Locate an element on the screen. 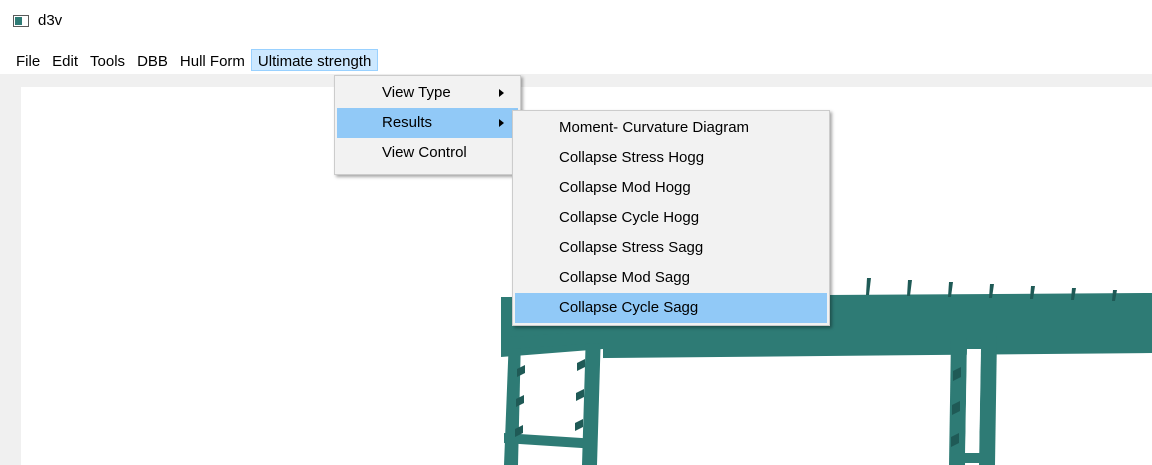 The width and height of the screenshot is (1152, 465). menu-item-collapse-cycle-sagg: Collapse Cycle Sagg is located at coordinates (671, 308).